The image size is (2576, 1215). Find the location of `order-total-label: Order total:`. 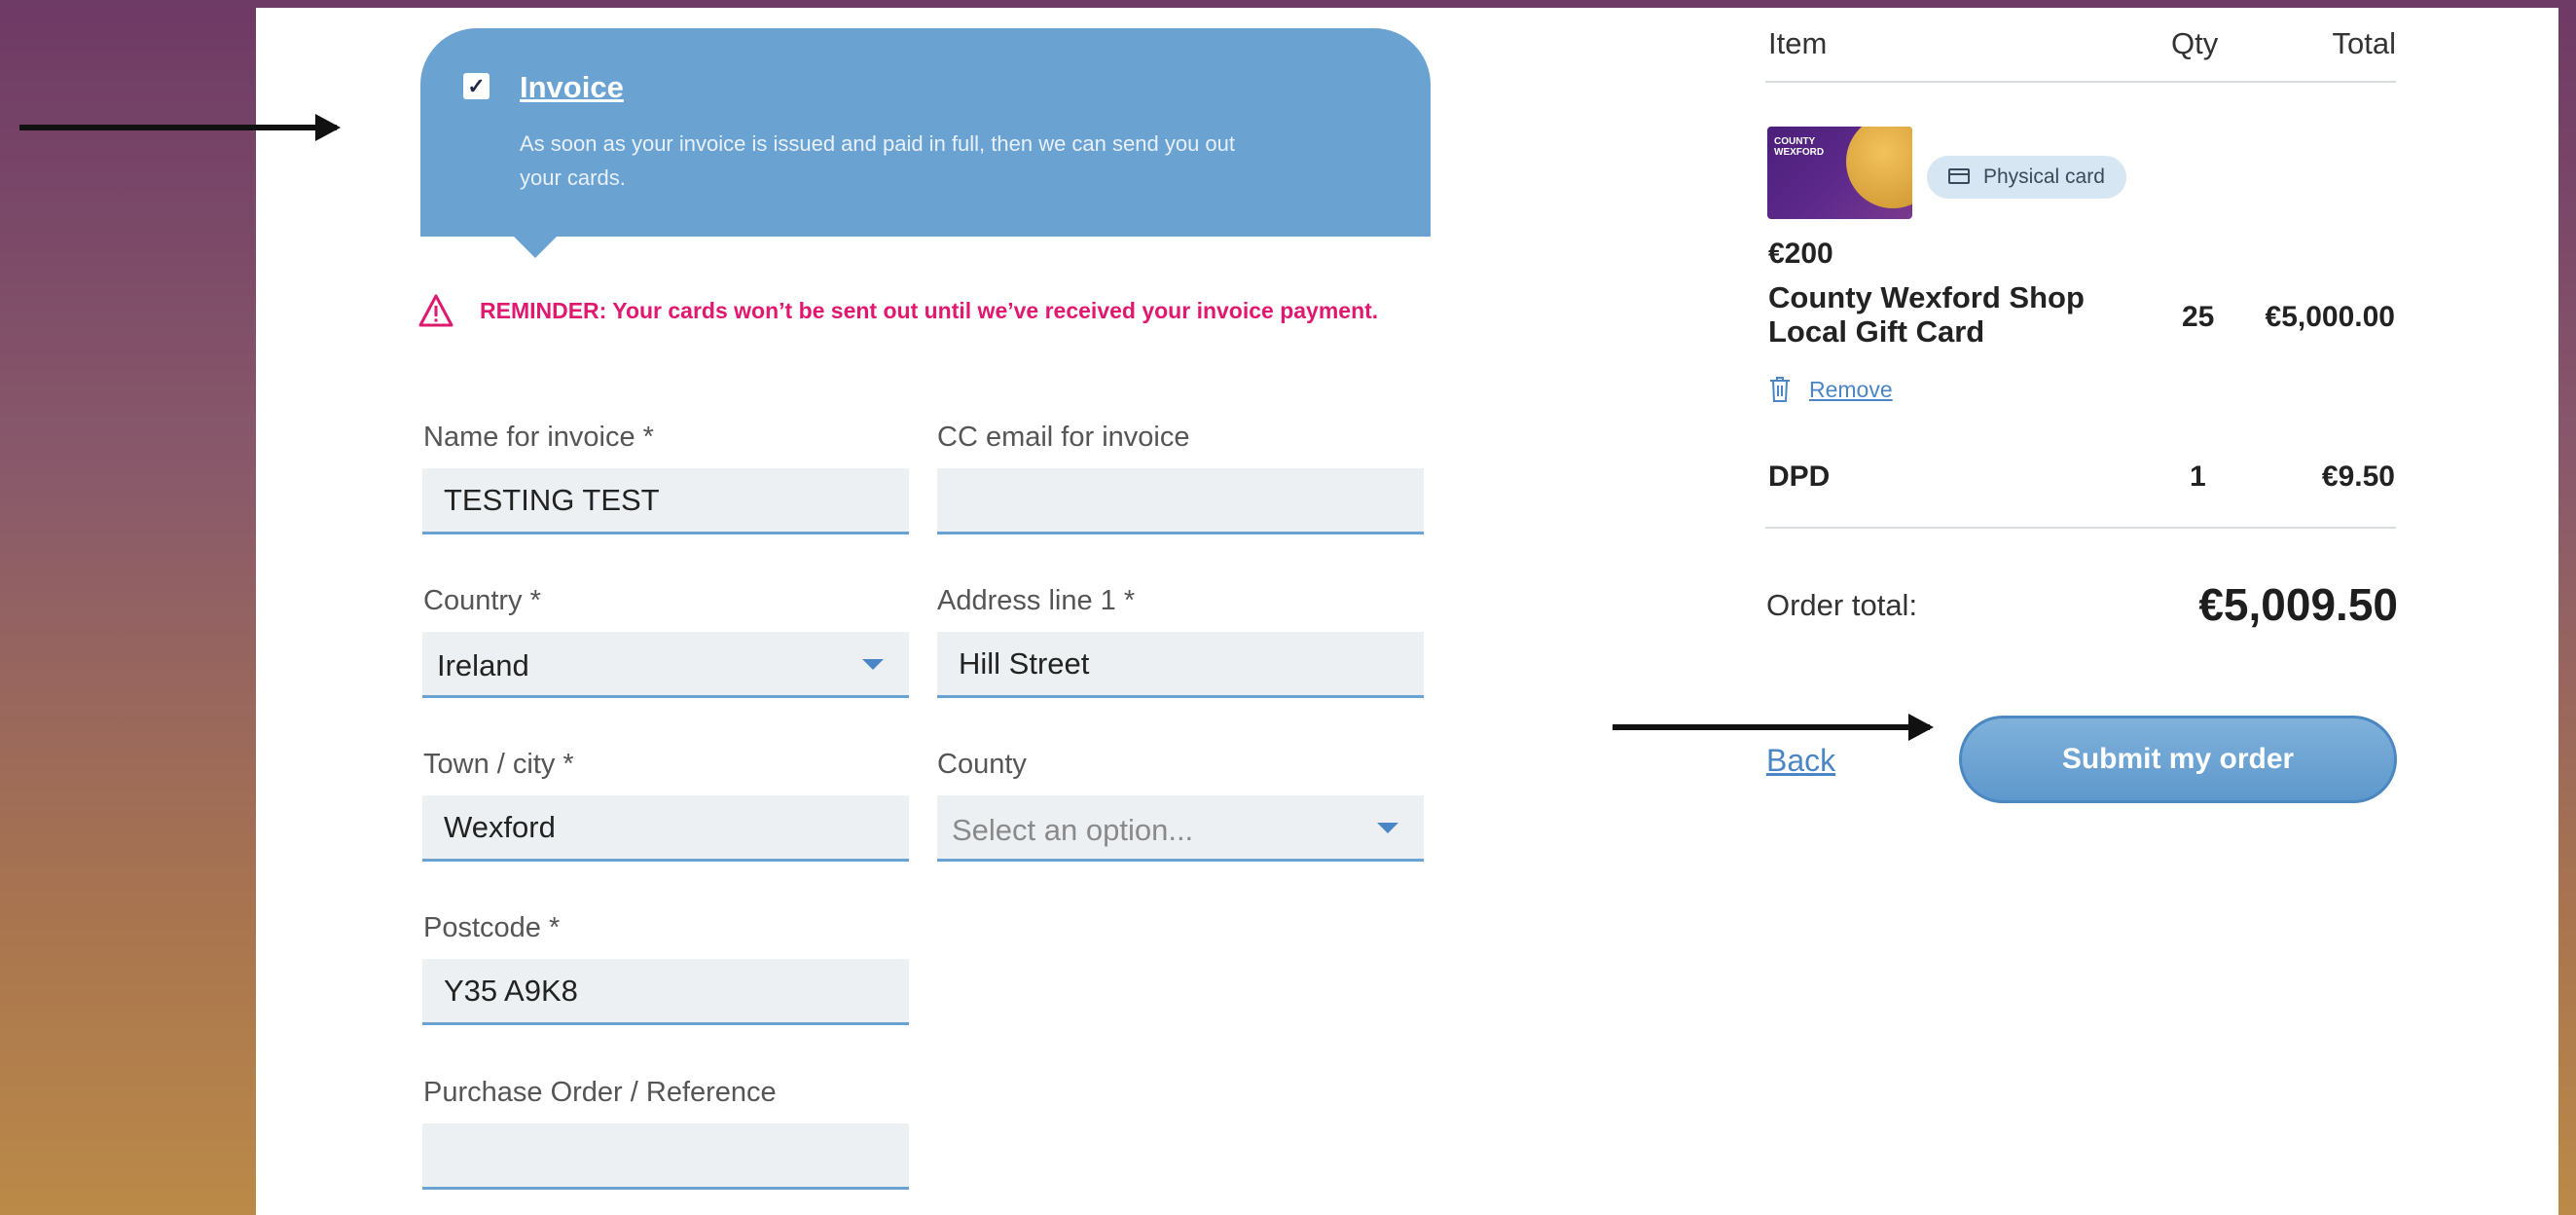

order-total-label: Order total: is located at coordinates (1842, 605).